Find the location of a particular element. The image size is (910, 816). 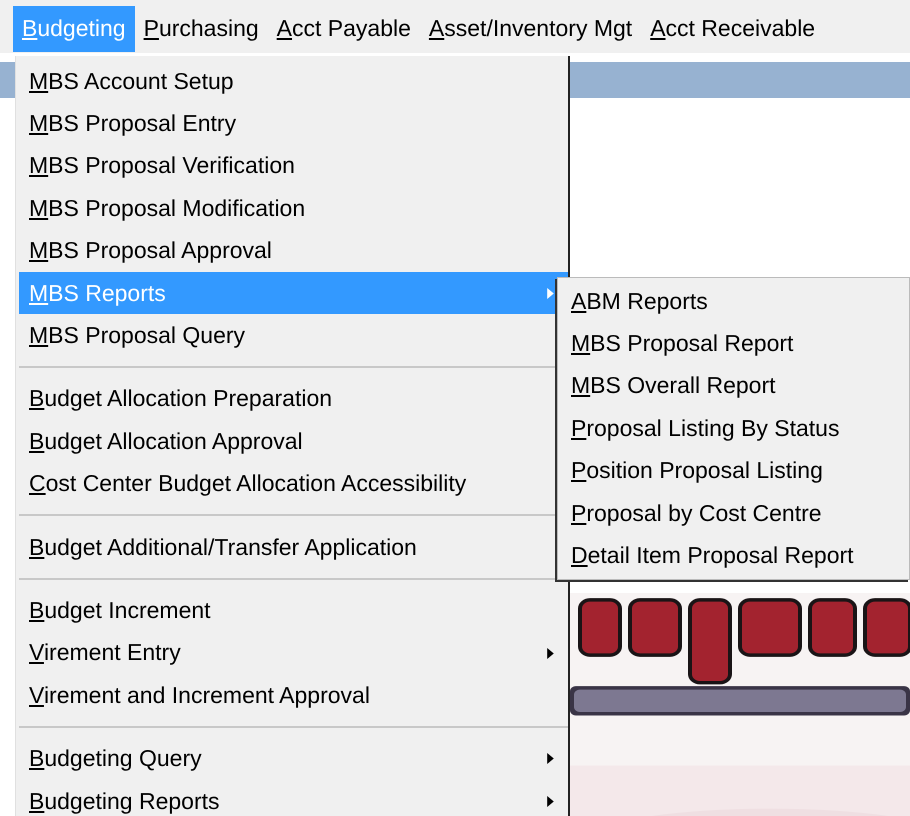

menu-item: MBS Proposal Entry is located at coordinates (293, 123).